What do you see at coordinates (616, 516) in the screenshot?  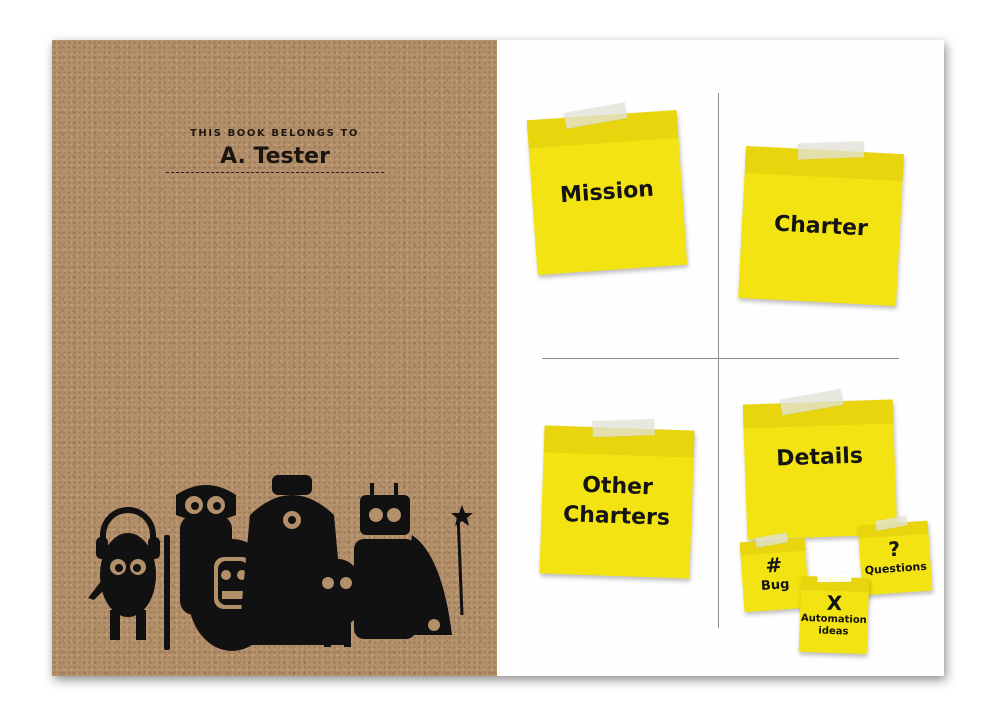 I see `charters-label: Charters` at bounding box center [616, 516].